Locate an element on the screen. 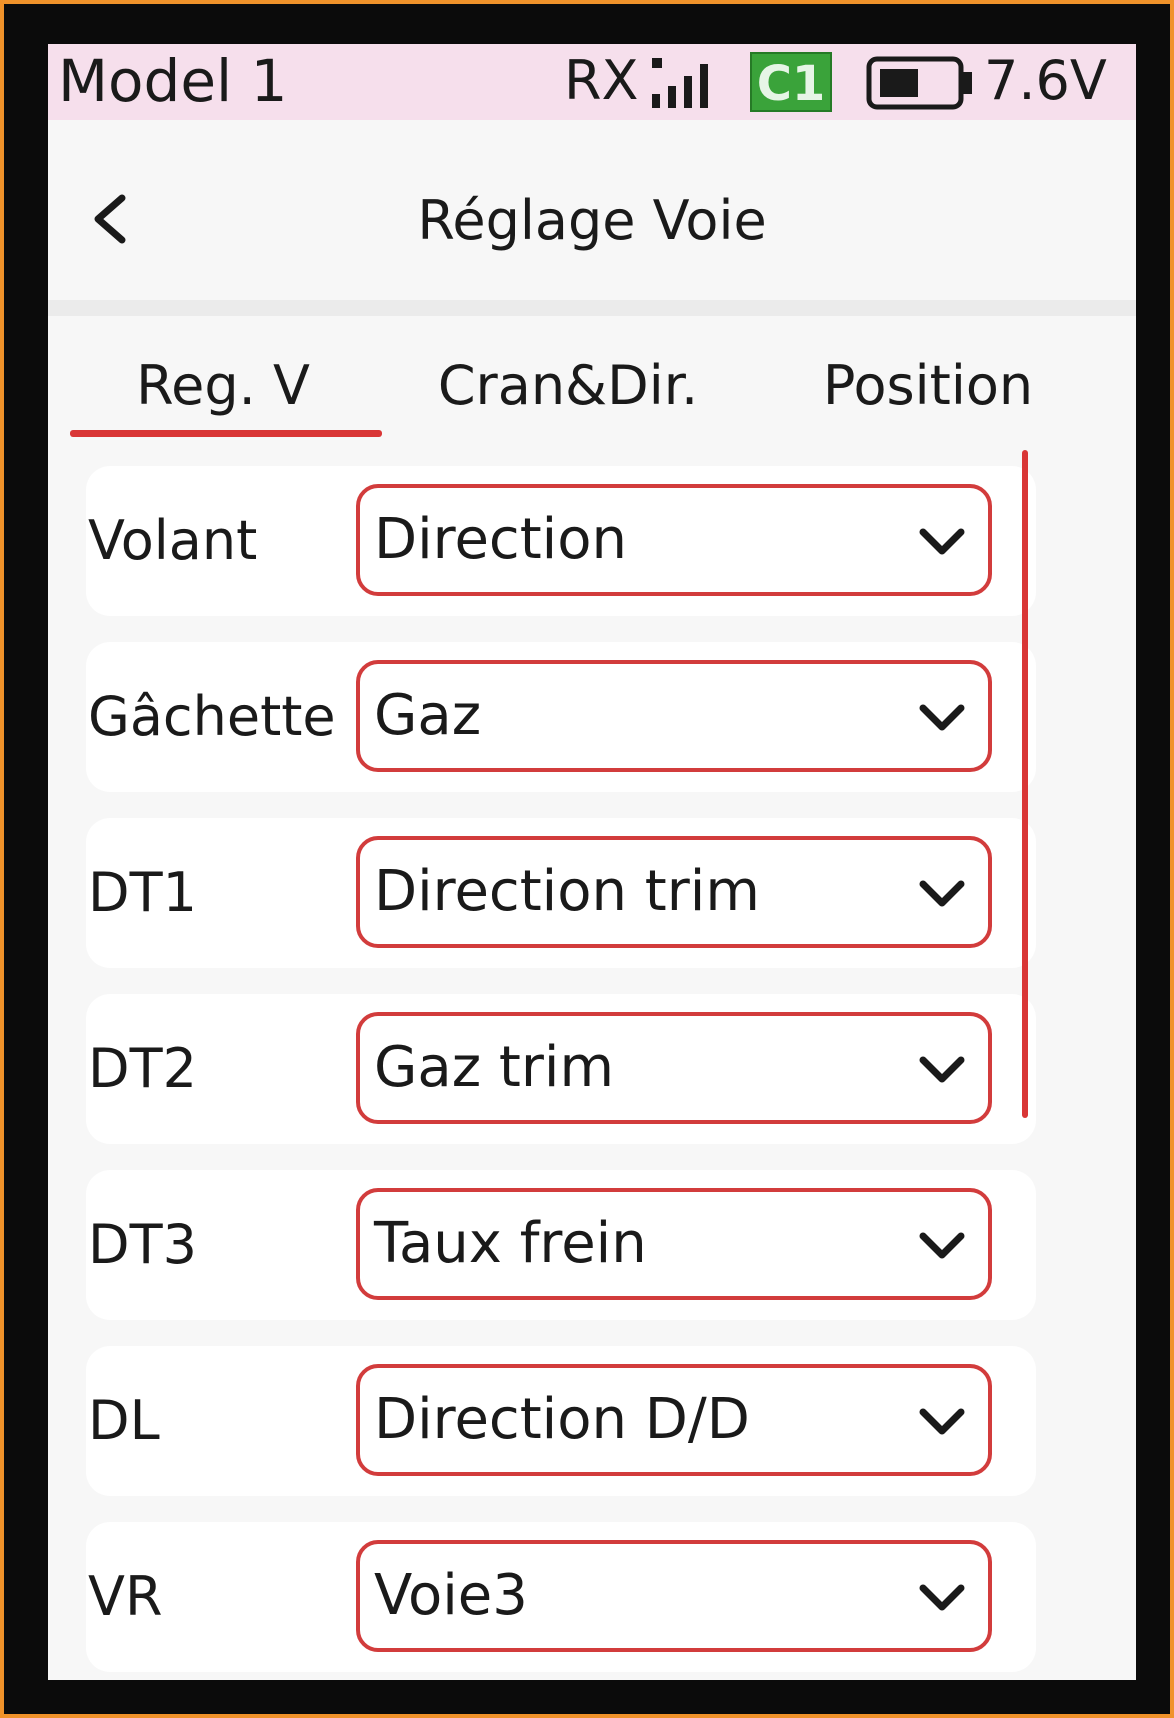  row-label: Gâchette is located at coordinates (212, 716).